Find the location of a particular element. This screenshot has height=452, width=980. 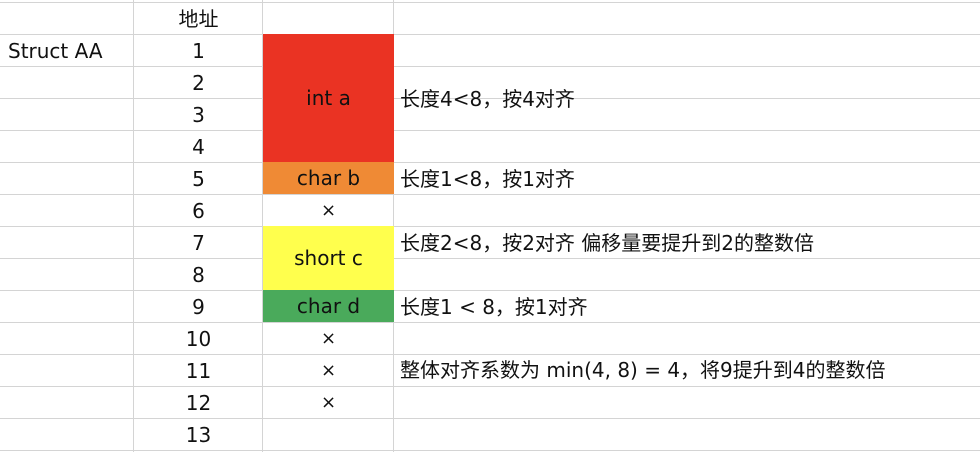

address-cell: 5 is located at coordinates (198, 179).